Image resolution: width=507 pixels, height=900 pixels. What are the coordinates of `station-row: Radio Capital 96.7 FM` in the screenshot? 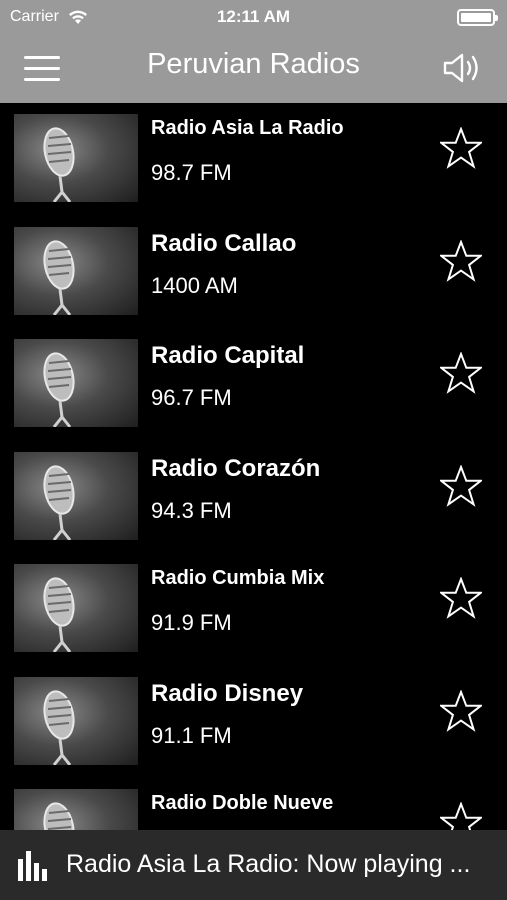 It's located at (253, 384).